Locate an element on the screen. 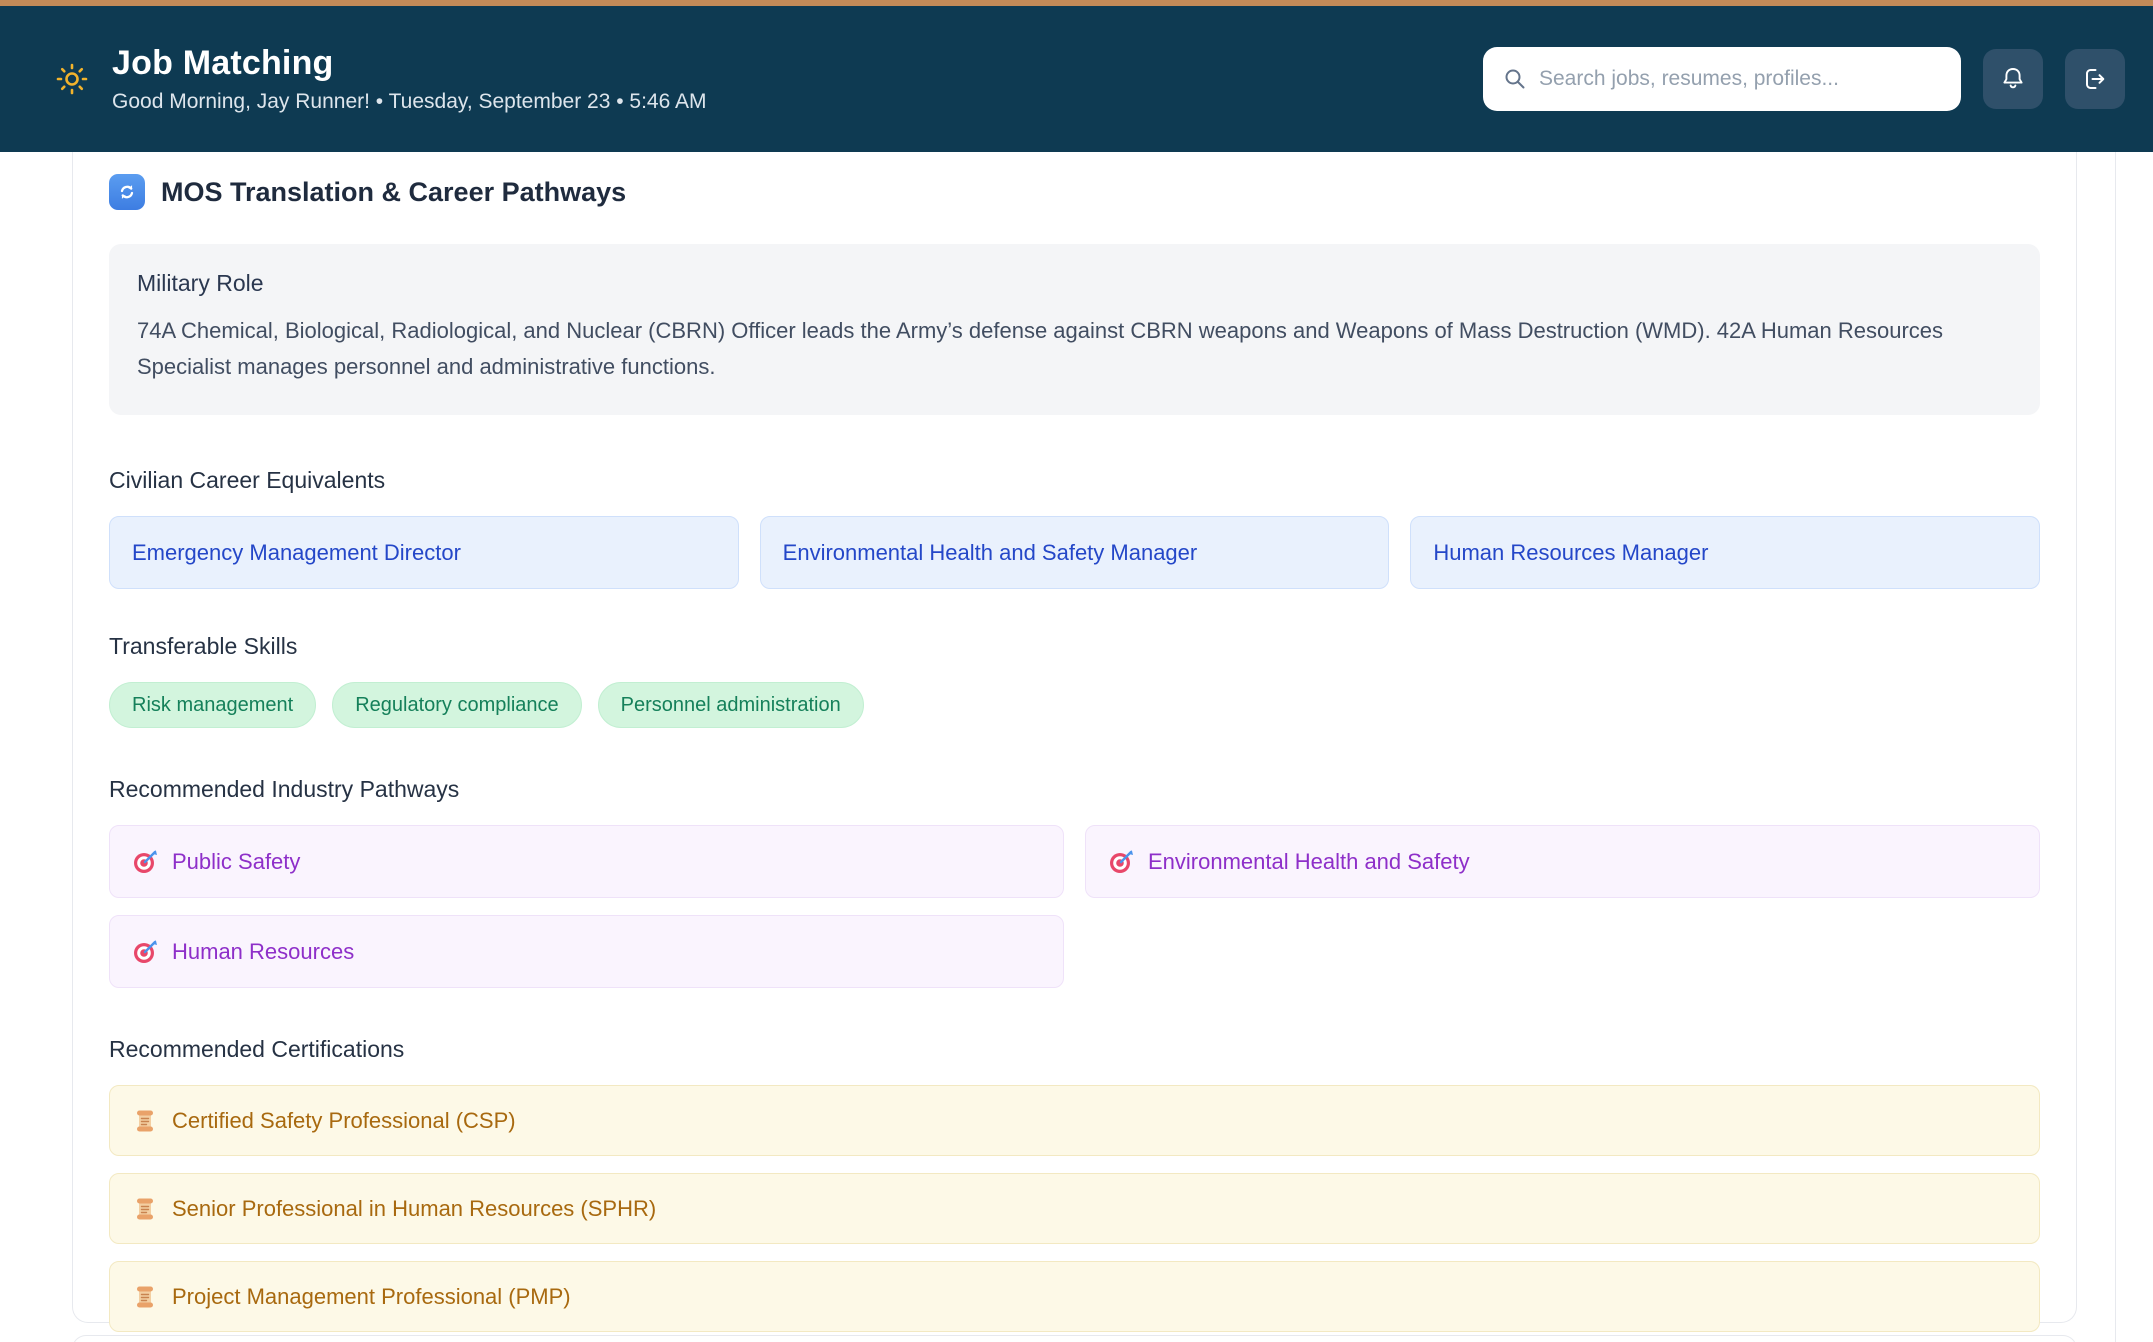 This screenshot has width=2153, height=1342. section-header: MOS Translation & Career Pathways is located at coordinates (1074, 192).